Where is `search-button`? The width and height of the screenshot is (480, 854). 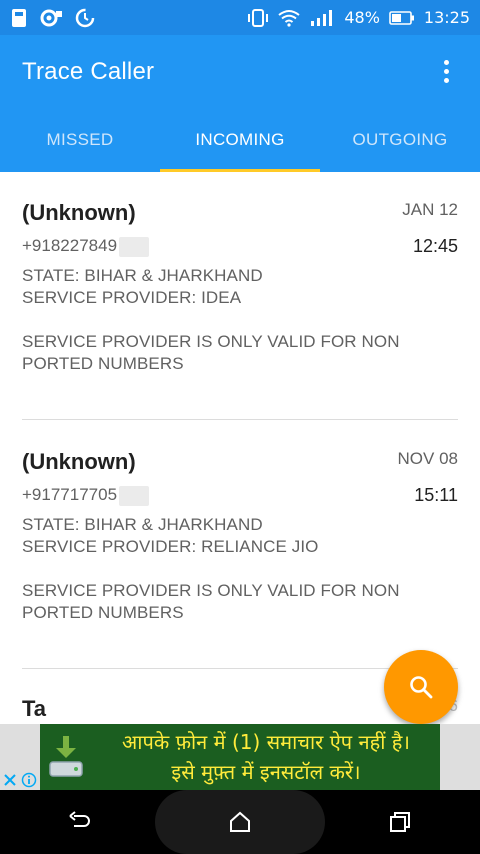 search-button is located at coordinates (421, 687).